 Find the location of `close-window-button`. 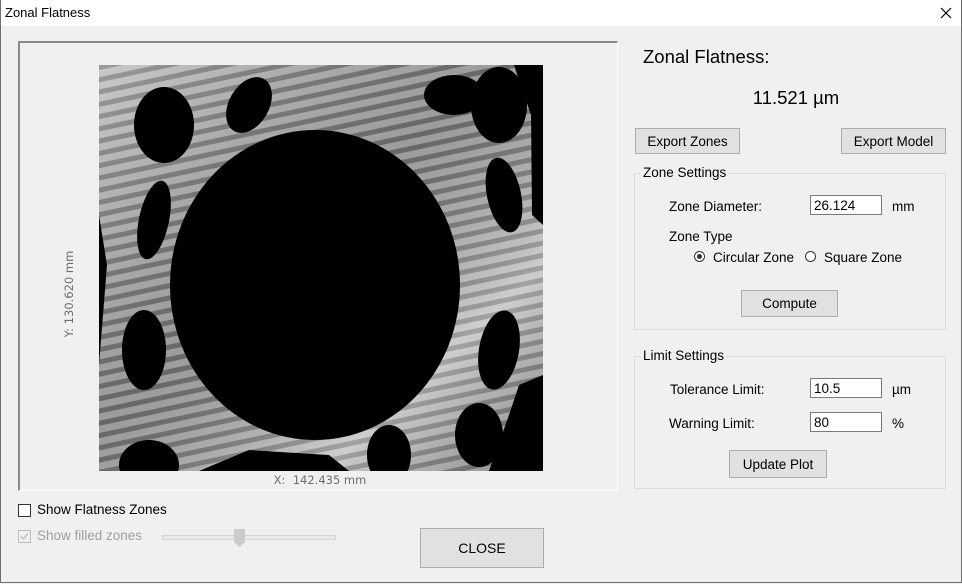

close-window-button is located at coordinates (946, 13).